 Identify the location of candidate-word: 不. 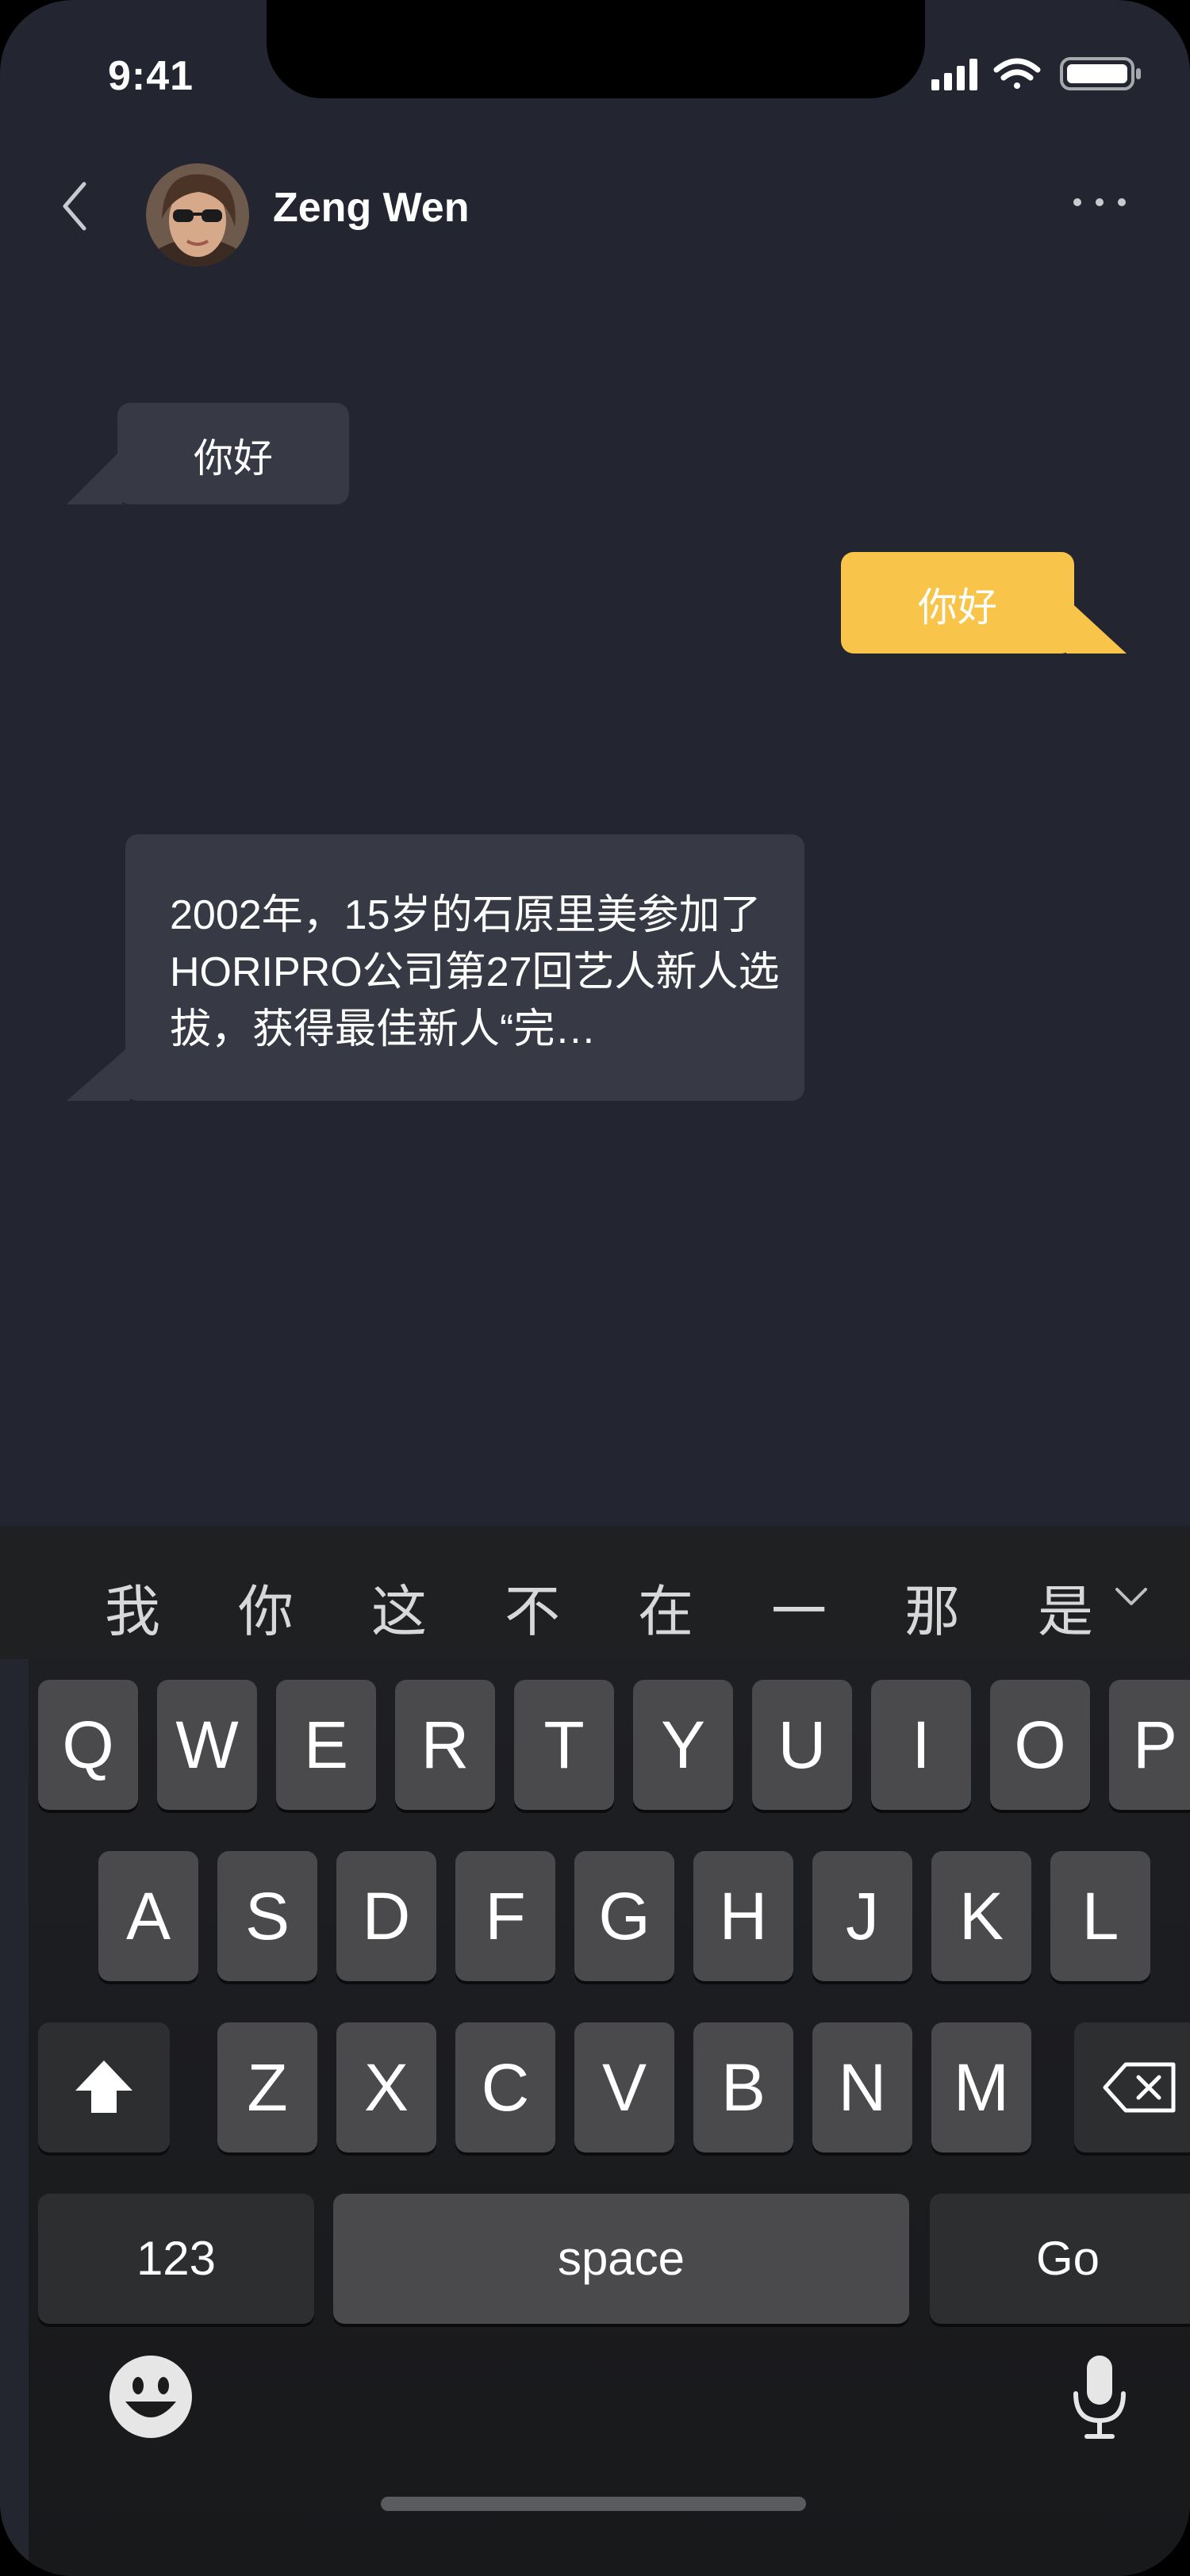
(532, 1607).